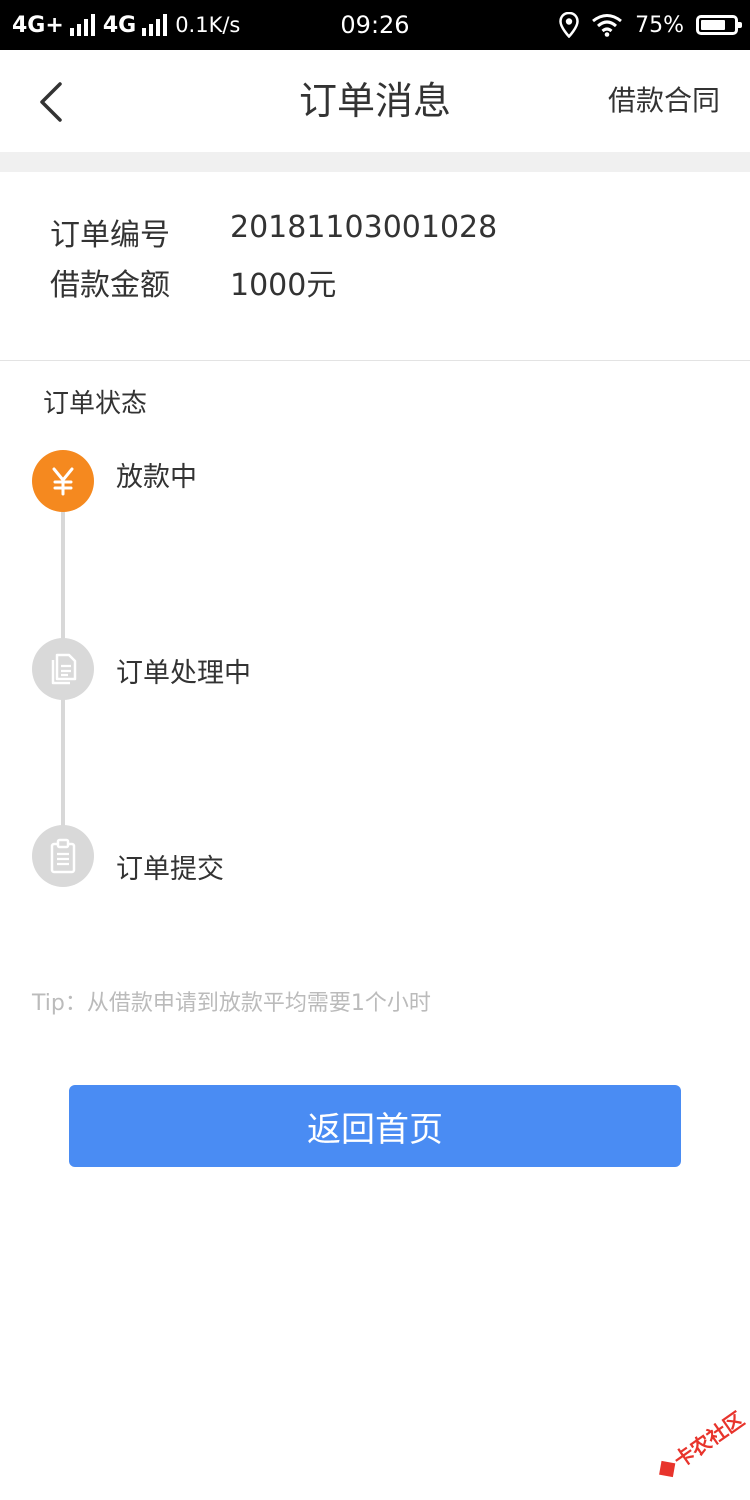  I want to click on step-submitted: 订单提交, so click(170, 869).